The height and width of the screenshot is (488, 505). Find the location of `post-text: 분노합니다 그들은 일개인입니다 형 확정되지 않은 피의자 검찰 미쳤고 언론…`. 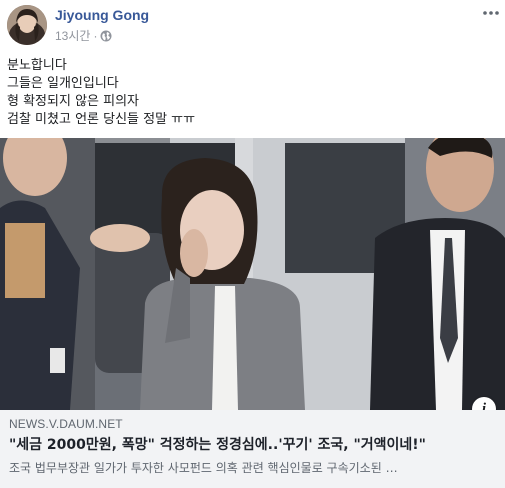

post-text: 분노합니다 그들은 일개인입니다 형 확정되지 않은 피의자 검찰 미쳤고 언론… is located at coordinates (252, 93).